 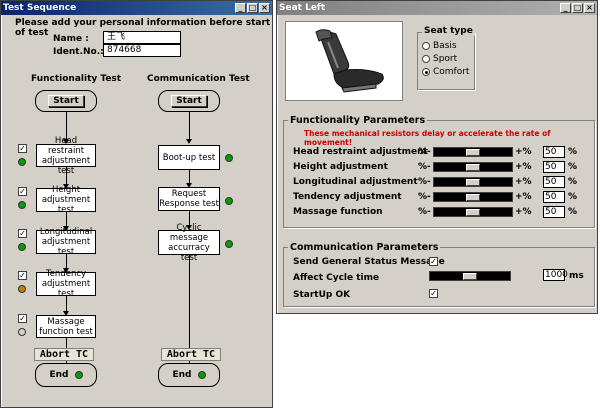 What do you see at coordinates (182, 375) in the screenshot?
I see `comm-end-label: End` at bounding box center [182, 375].